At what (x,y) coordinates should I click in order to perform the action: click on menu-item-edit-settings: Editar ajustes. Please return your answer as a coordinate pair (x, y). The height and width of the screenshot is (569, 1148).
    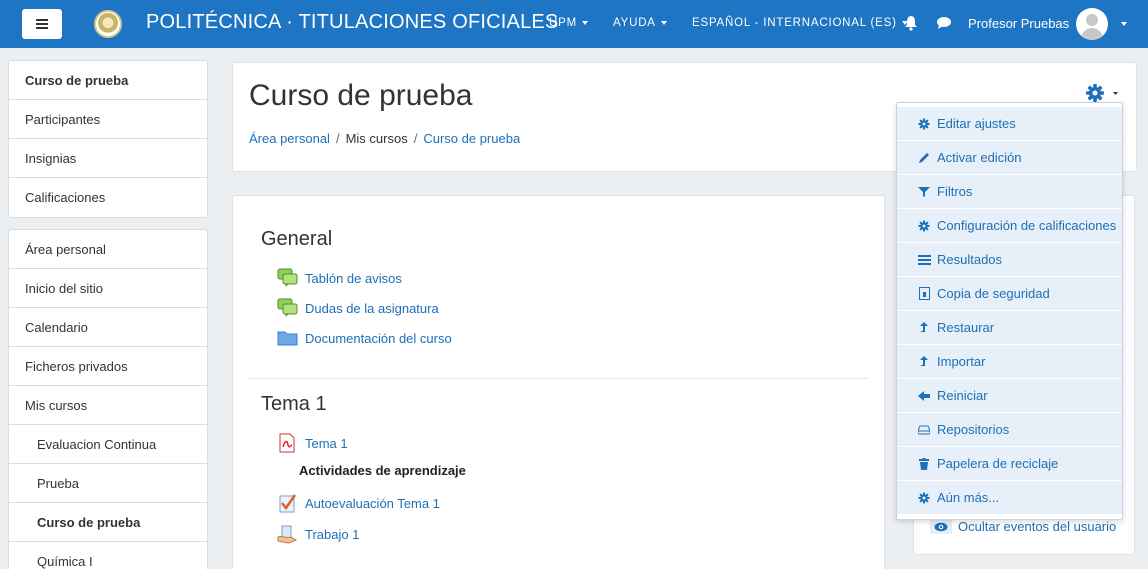
    Looking at the image, I should click on (1009, 124).